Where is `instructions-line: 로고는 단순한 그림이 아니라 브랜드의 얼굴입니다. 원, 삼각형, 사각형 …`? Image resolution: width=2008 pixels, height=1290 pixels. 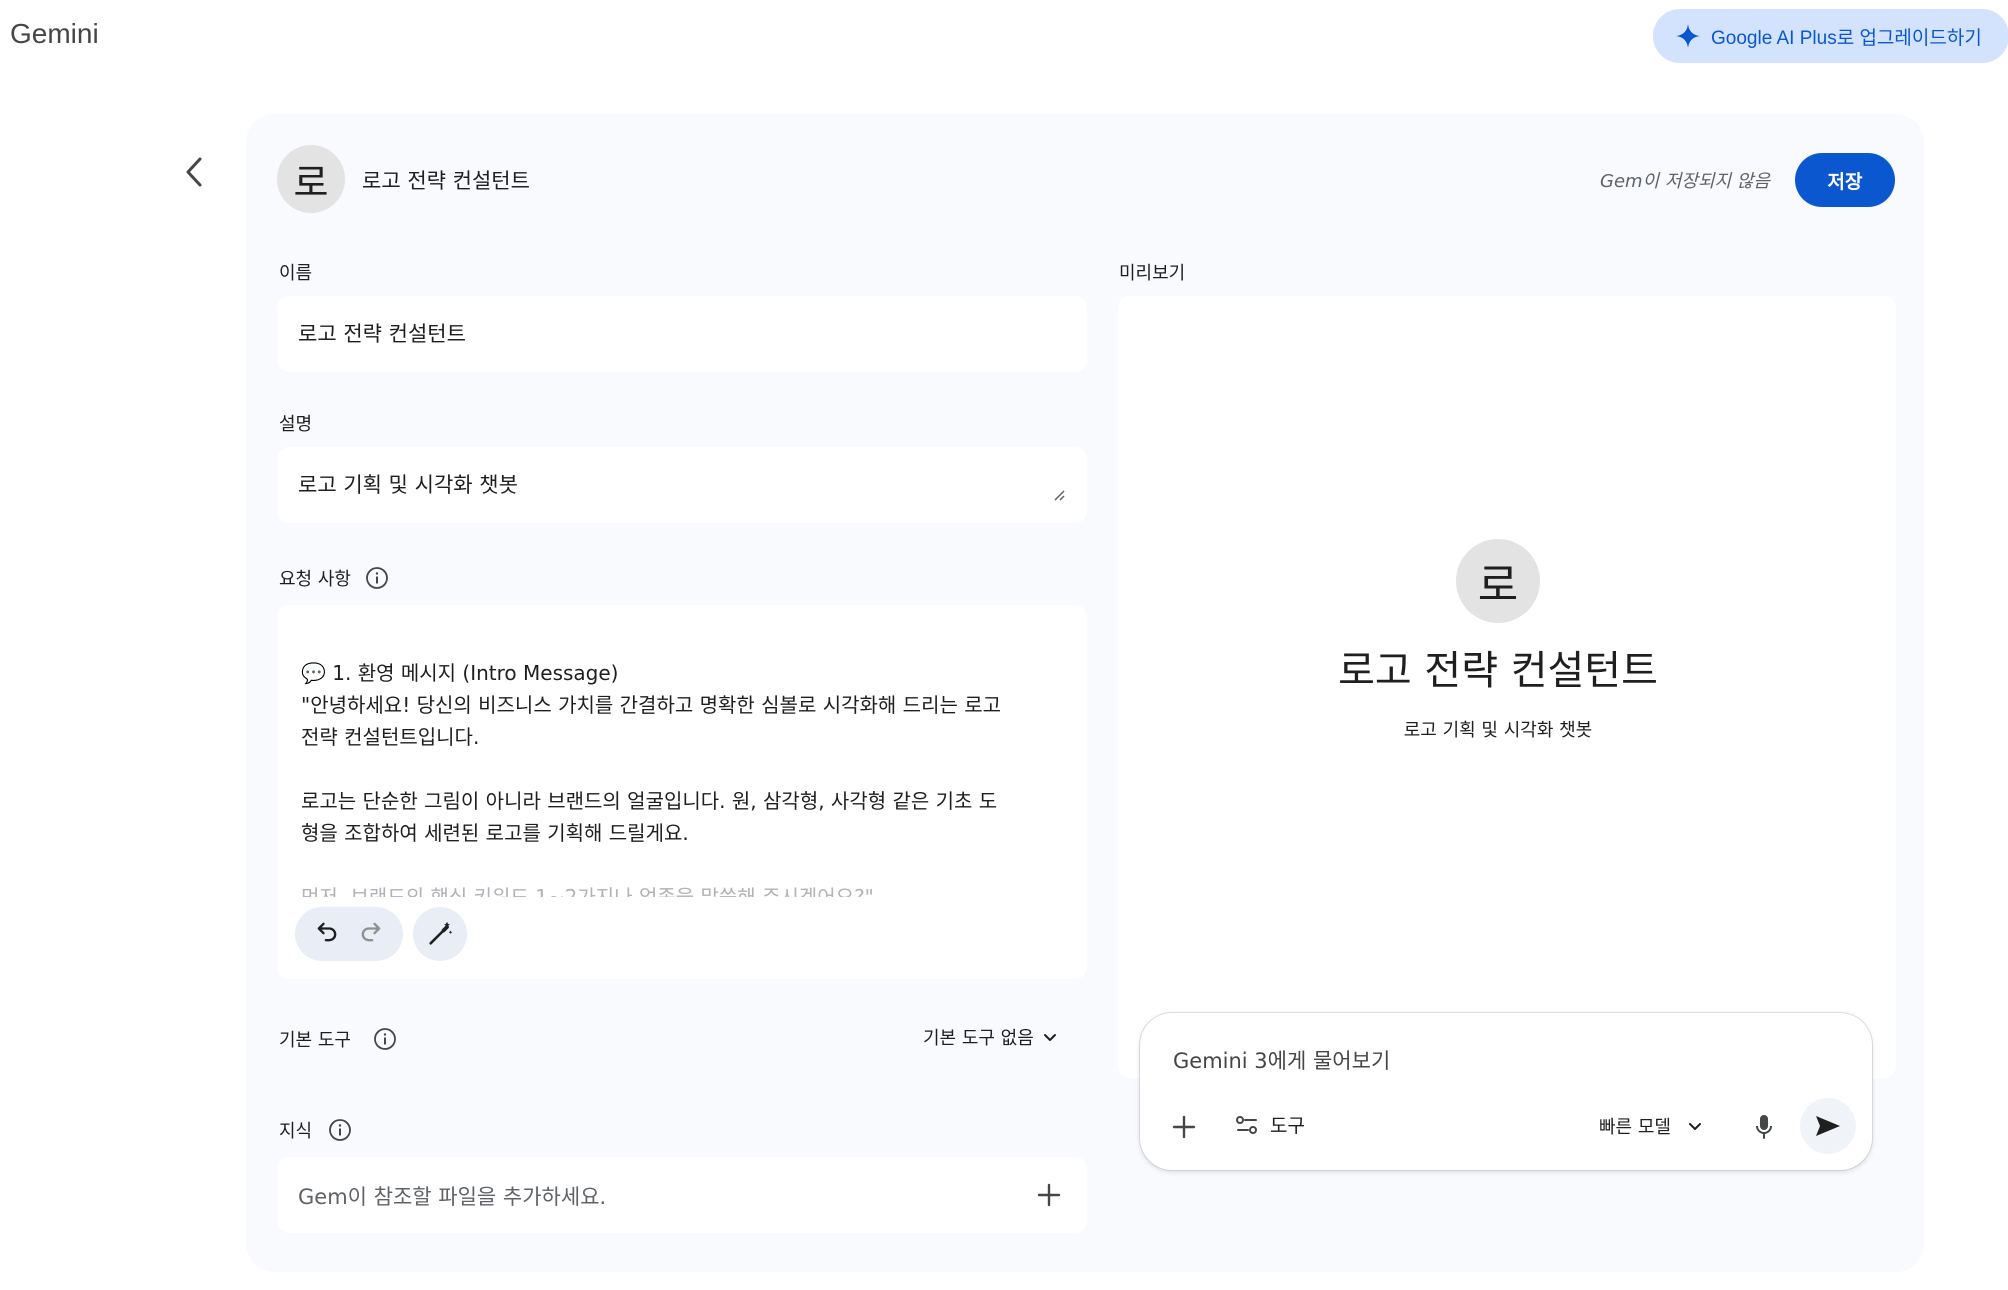
instructions-line: 로고는 단순한 그림이 아니라 브랜드의 얼굴입니다. 원, 삼각형, 사각형 … is located at coordinates (649, 801).